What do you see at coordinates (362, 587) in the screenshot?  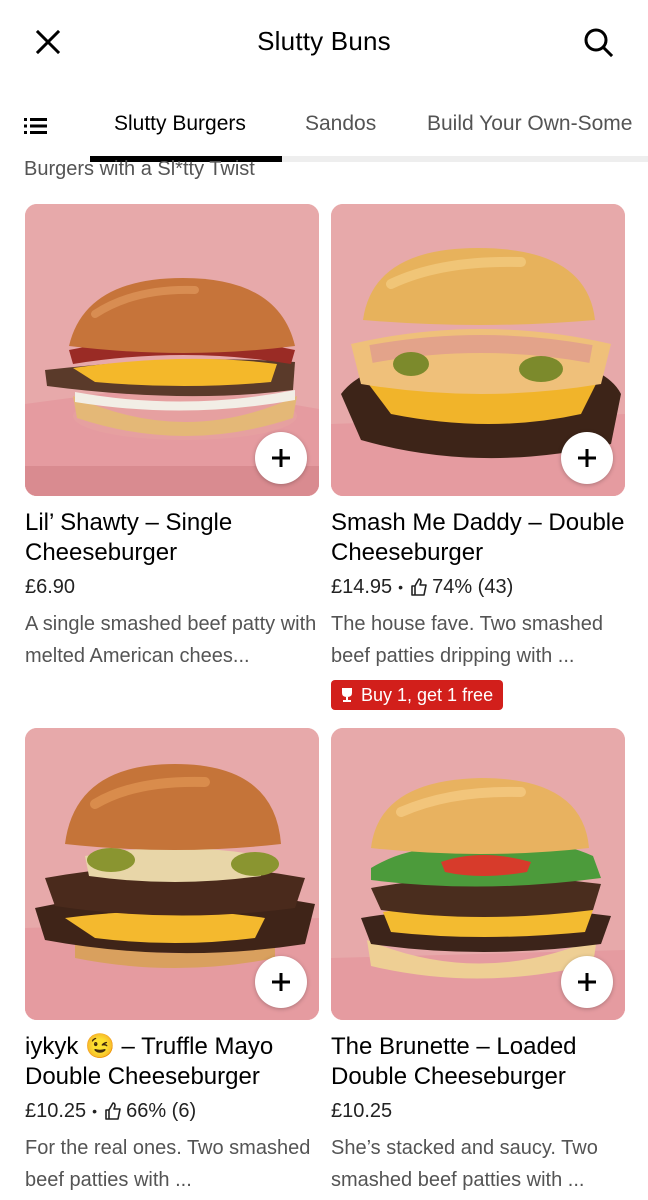 I see `item-price: £14.95` at bounding box center [362, 587].